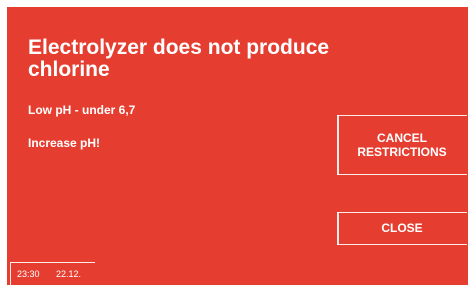 The height and width of the screenshot is (288, 475). I want to click on close-button: CLOSE, so click(402, 228).